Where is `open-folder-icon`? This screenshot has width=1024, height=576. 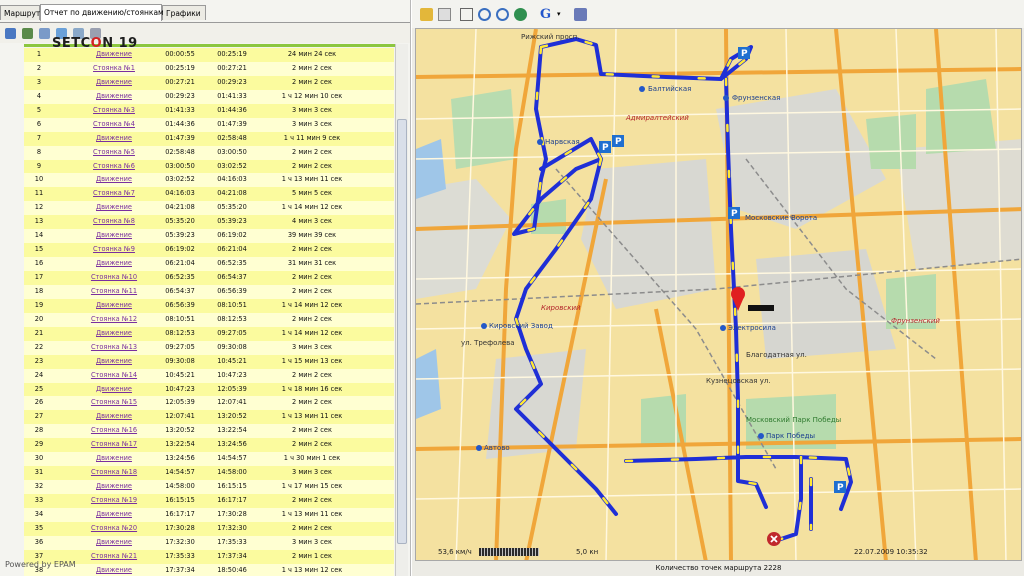 open-folder-icon is located at coordinates (426, 14).